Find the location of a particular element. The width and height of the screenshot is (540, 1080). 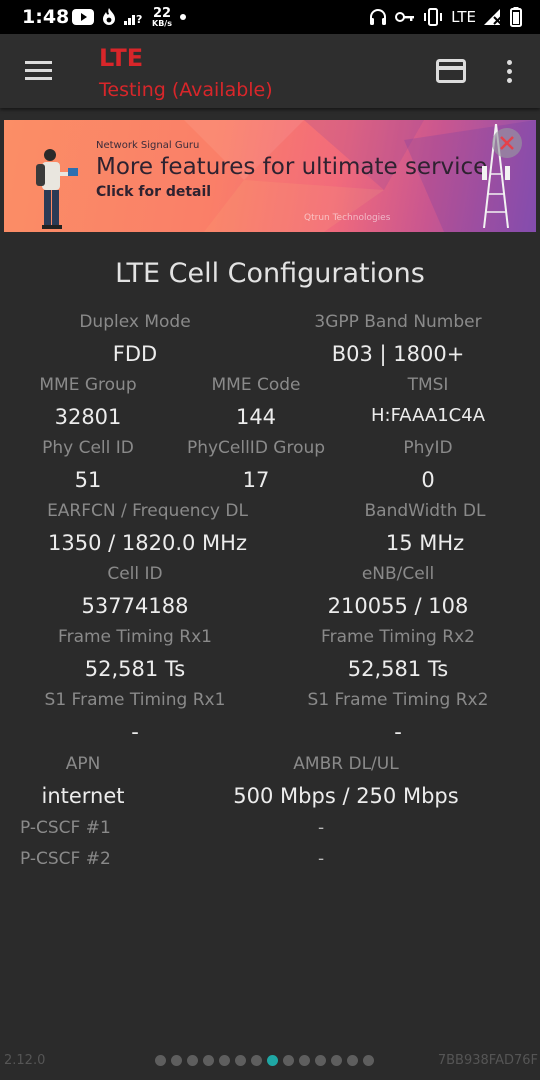

version-label: 2.12.0 is located at coordinates (25, 1060).